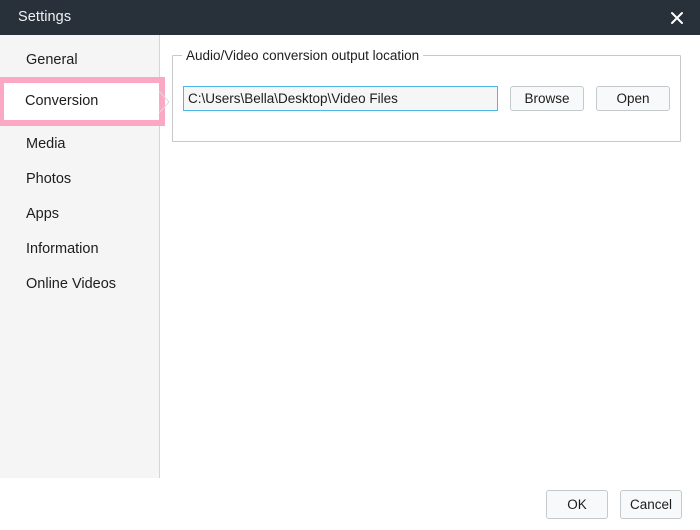 This screenshot has width=700, height=530. Describe the element at coordinates (350, 17) in the screenshot. I see `title-bar: Settings` at that location.